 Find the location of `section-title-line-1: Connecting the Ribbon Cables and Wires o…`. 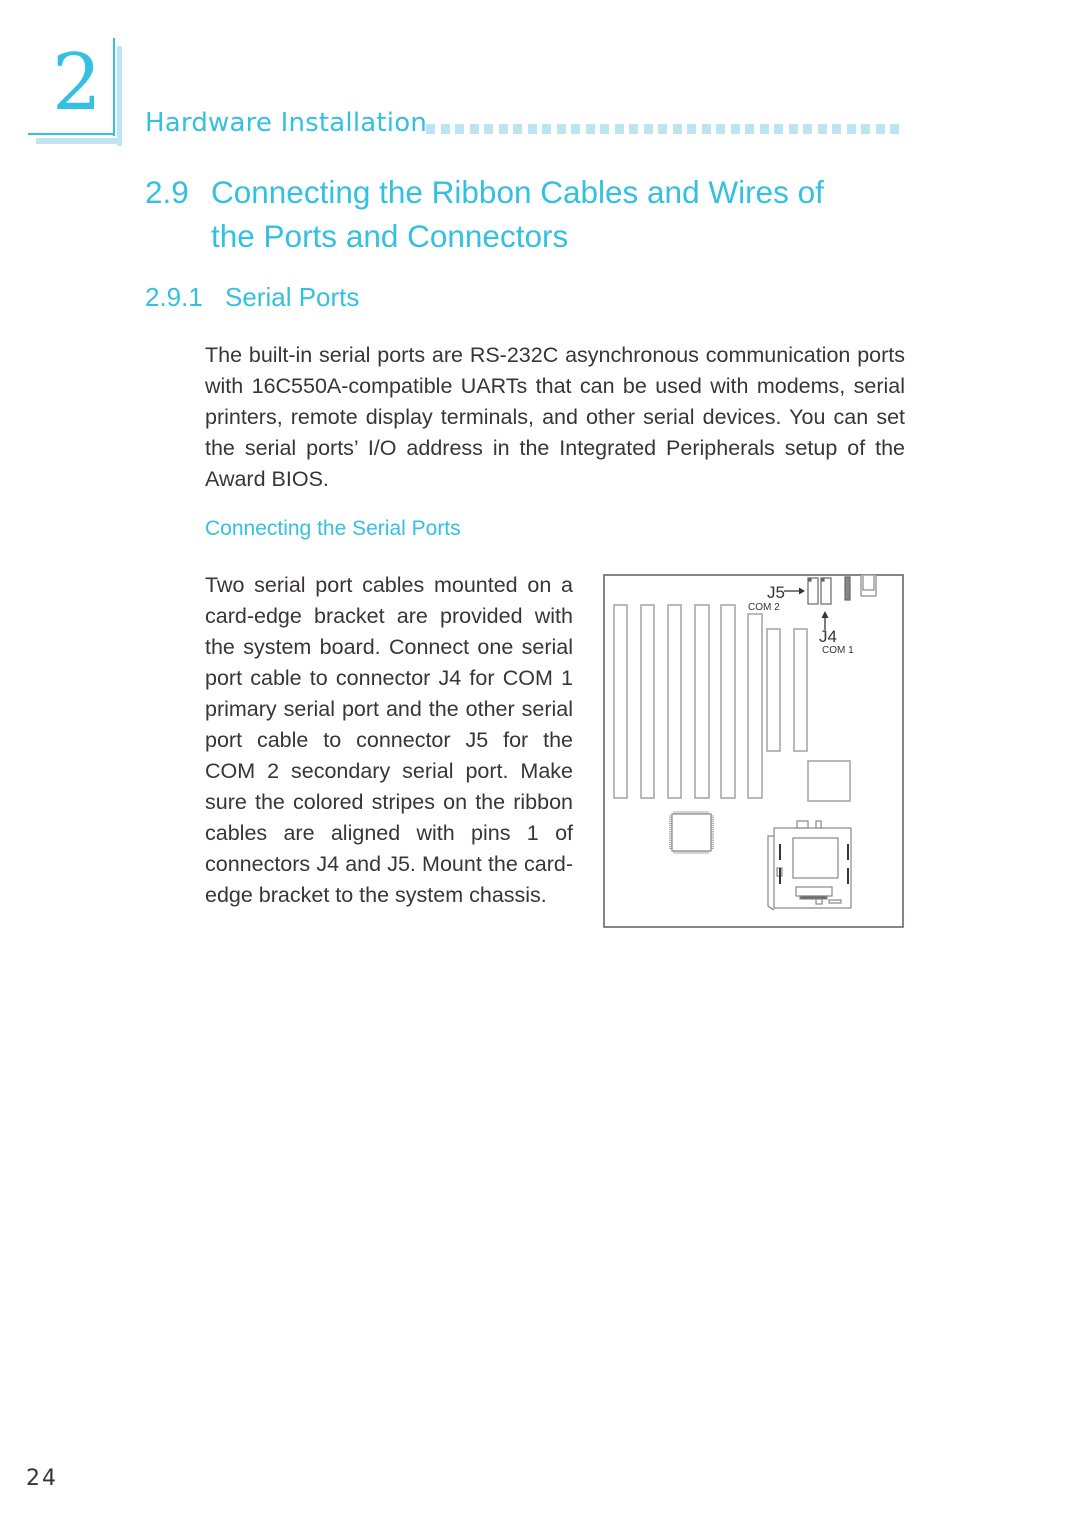

section-title-line-1: Connecting the Ribbon Cables and Wires o… is located at coordinates (517, 192).